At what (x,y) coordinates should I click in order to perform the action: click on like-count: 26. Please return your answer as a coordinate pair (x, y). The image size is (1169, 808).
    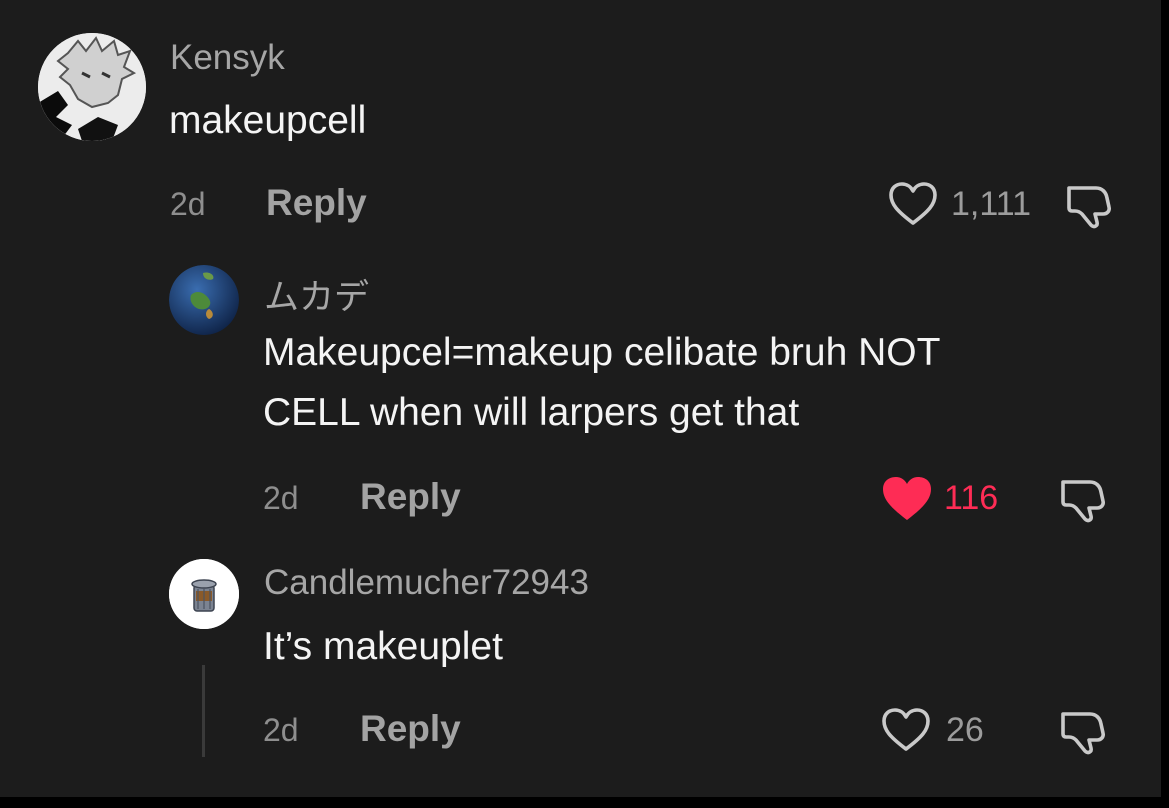
    Looking at the image, I should click on (965, 730).